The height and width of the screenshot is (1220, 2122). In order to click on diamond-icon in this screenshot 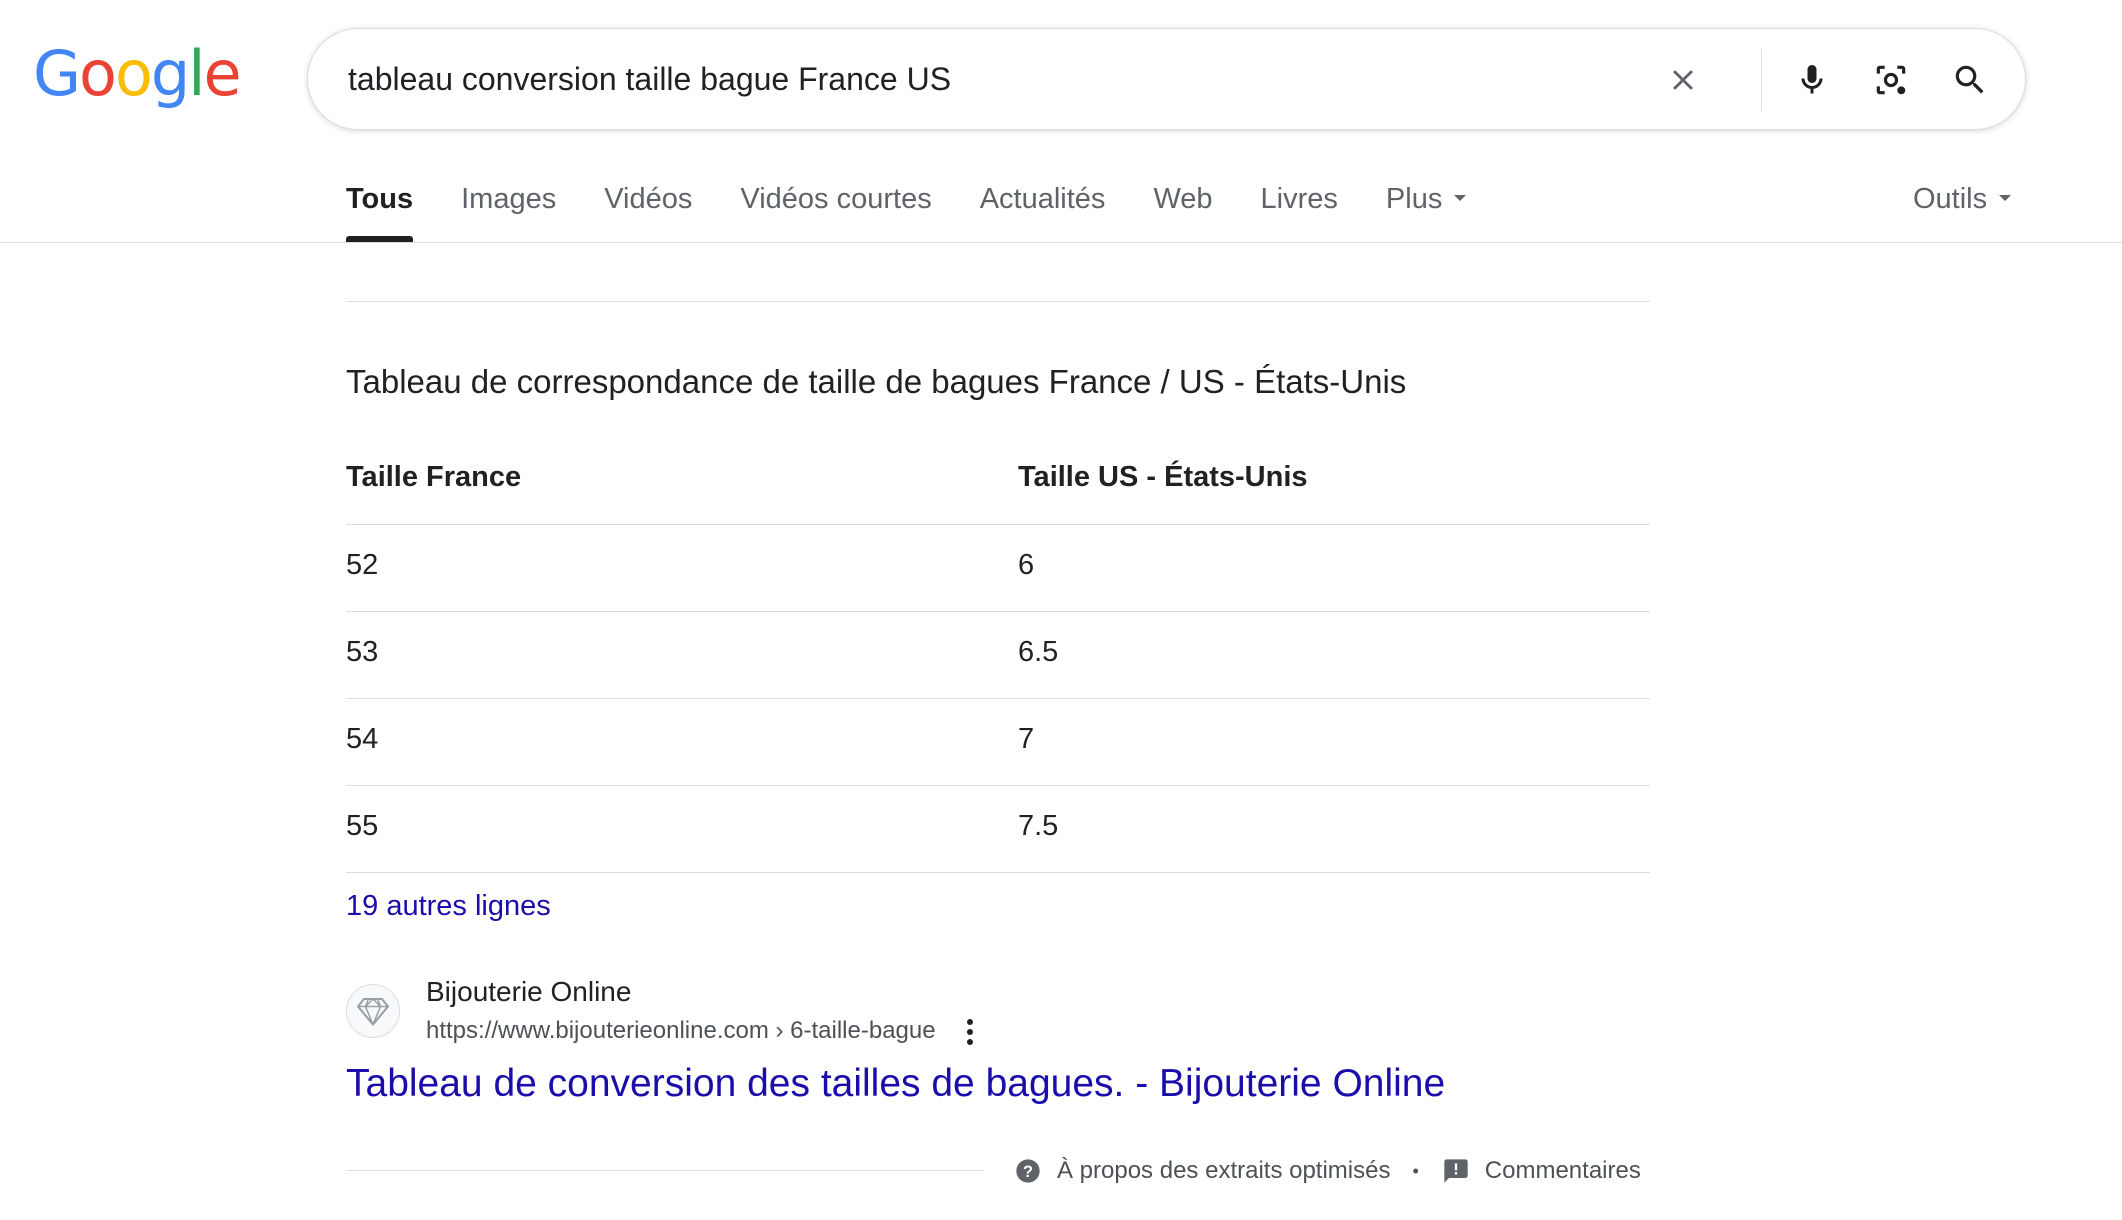, I will do `click(373, 1011)`.